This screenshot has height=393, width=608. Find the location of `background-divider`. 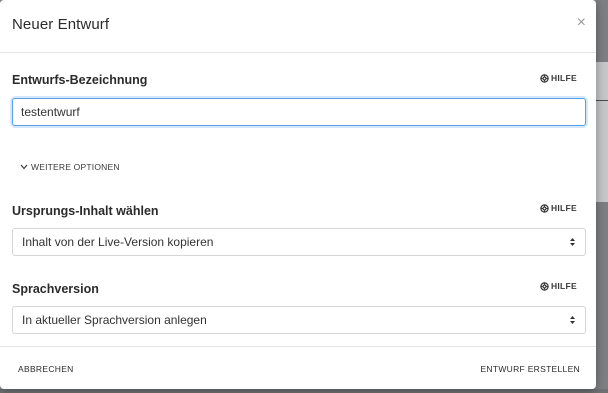

background-divider is located at coordinates (602, 100).